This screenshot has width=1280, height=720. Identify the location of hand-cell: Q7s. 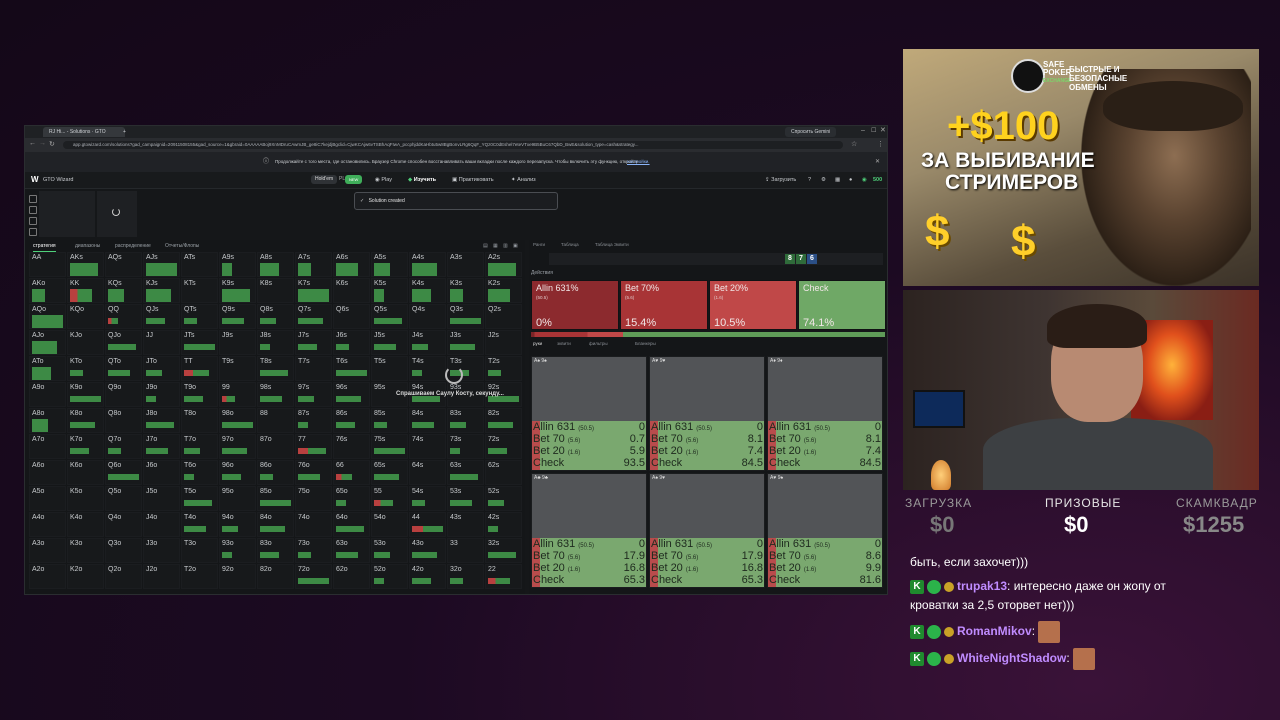
(313, 316).